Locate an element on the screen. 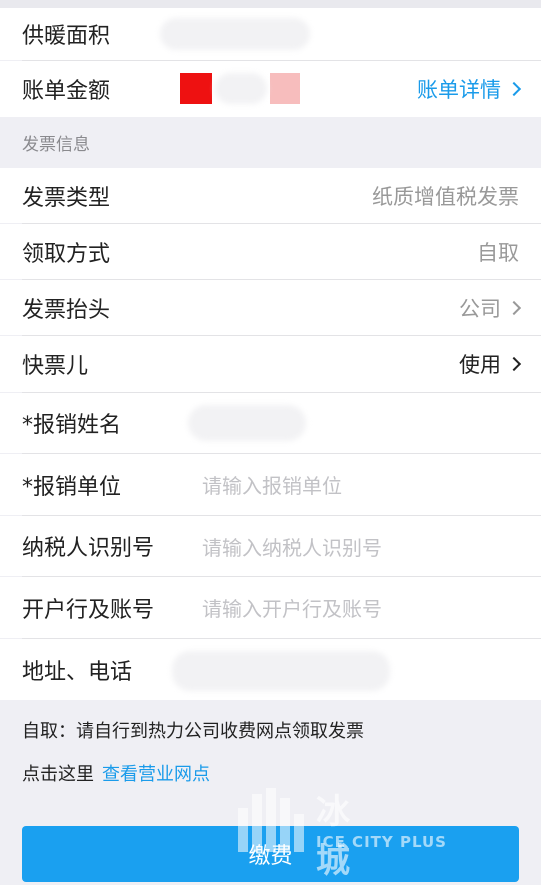 Image resolution: width=541 pixels, height=885 pixels. pickup-method-row: 领取方式 自取 is located at coordinates (270, 251).